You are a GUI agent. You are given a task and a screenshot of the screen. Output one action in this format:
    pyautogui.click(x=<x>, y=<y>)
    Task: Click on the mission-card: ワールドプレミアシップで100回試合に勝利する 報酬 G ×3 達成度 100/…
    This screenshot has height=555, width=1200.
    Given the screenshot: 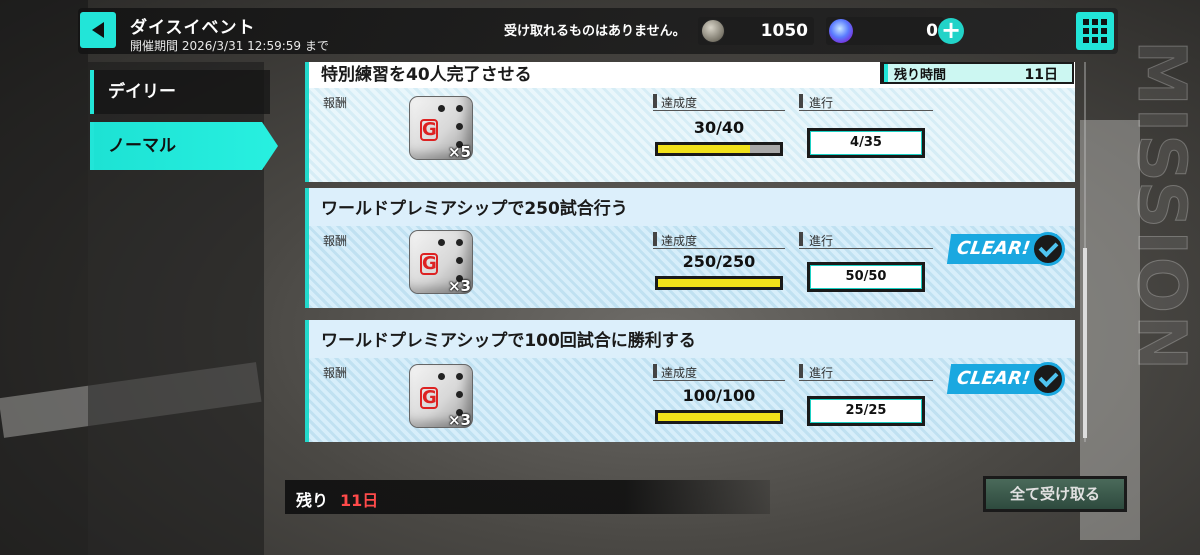 What is the action you would take?
    pyautogui.click(x=690, y=381)
    